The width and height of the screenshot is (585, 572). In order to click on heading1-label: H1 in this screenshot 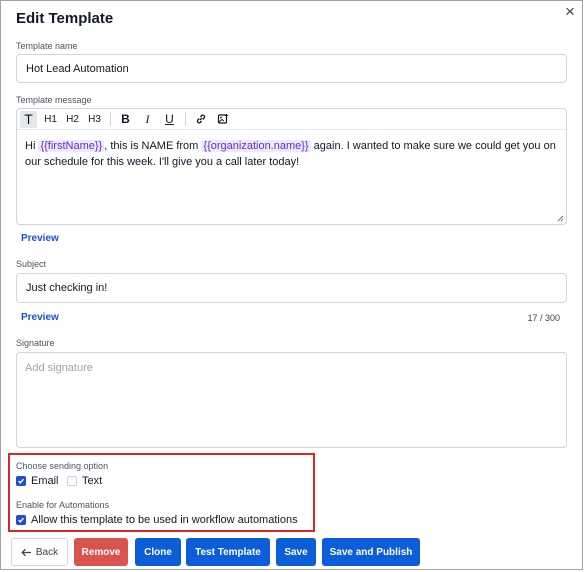, I will do `click(50, 119)`.